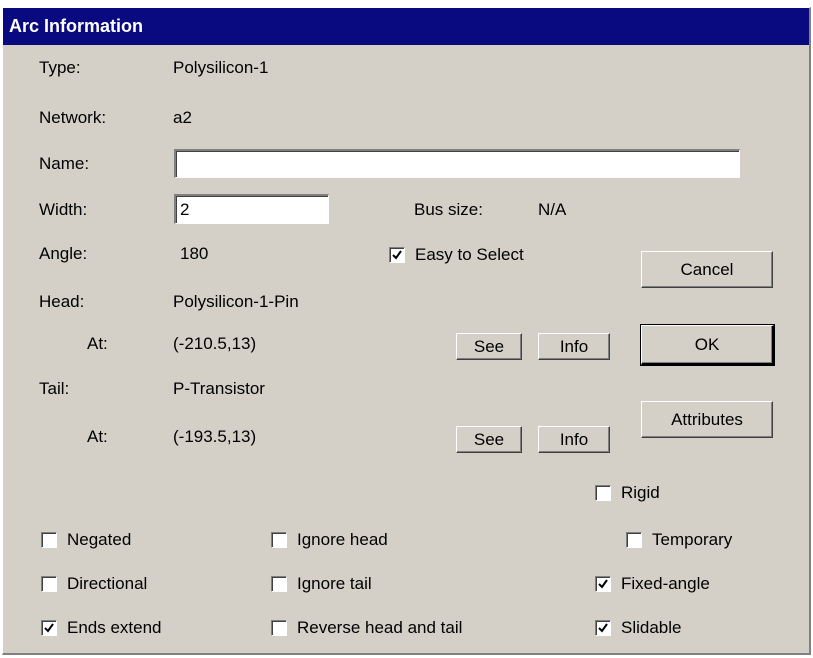  Describe the element at coordinates (99, 539) in the screenshot. I see `negated-label: Negated` at that location.